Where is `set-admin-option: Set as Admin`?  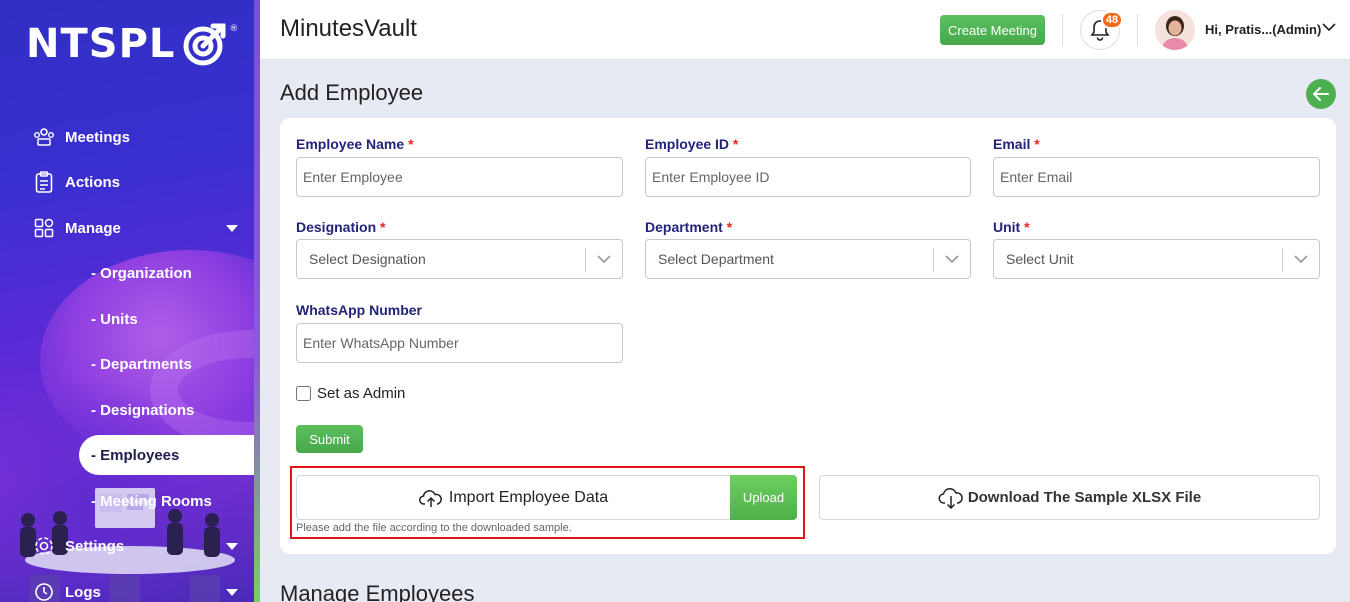 set-admin-option: Set as Admin is located at coordinates (350, 393).